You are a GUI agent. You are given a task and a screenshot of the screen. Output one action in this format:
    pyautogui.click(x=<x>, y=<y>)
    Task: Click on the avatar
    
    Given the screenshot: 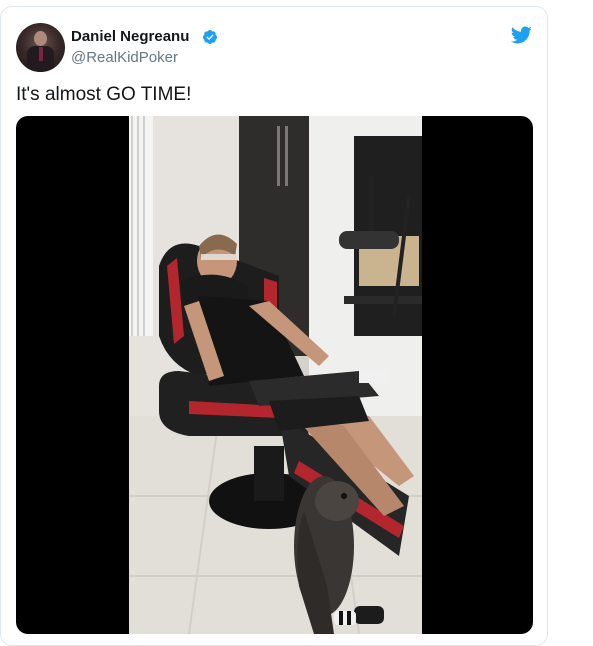 What is the action you would take?
    pyautogui.click(x=40, y=47)
    